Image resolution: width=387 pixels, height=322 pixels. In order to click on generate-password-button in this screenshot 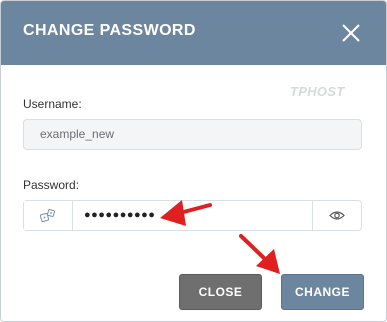, I will do `click(48, 215)`.